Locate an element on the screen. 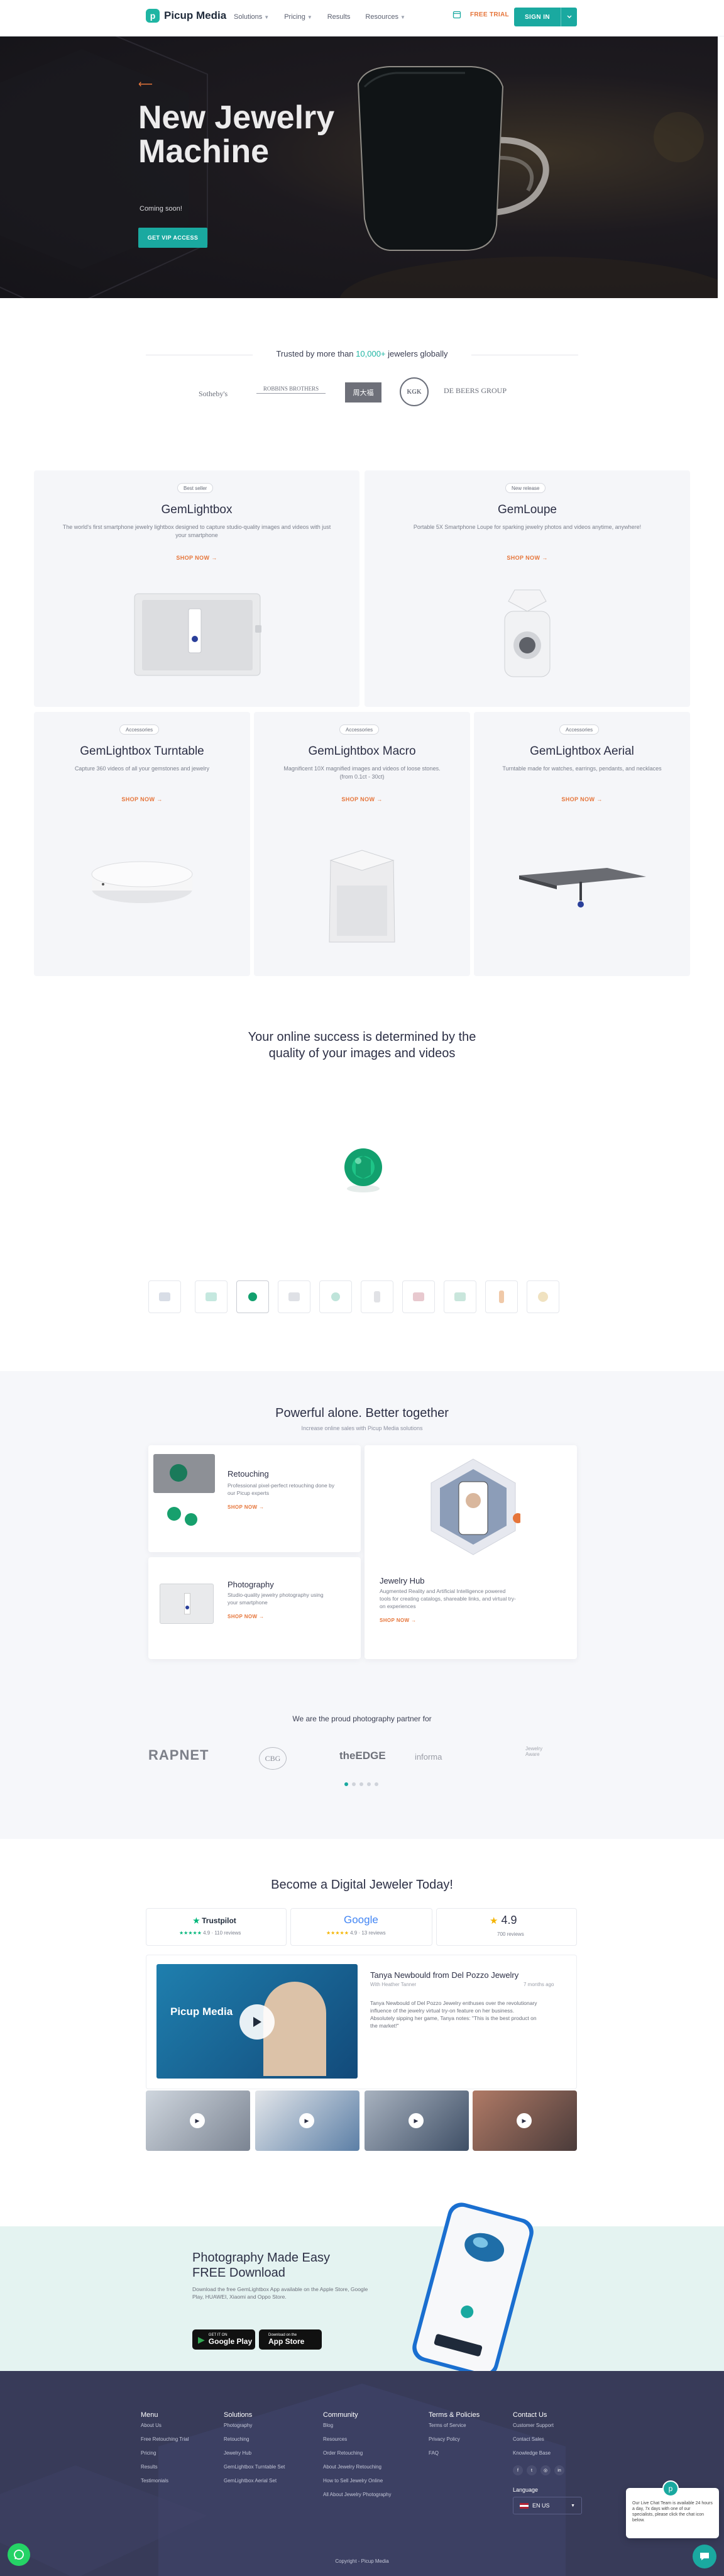 The height and width of the screenshot is (2576, 724). footer-link: Knowledge Base is located at coordinates (532, 2453).